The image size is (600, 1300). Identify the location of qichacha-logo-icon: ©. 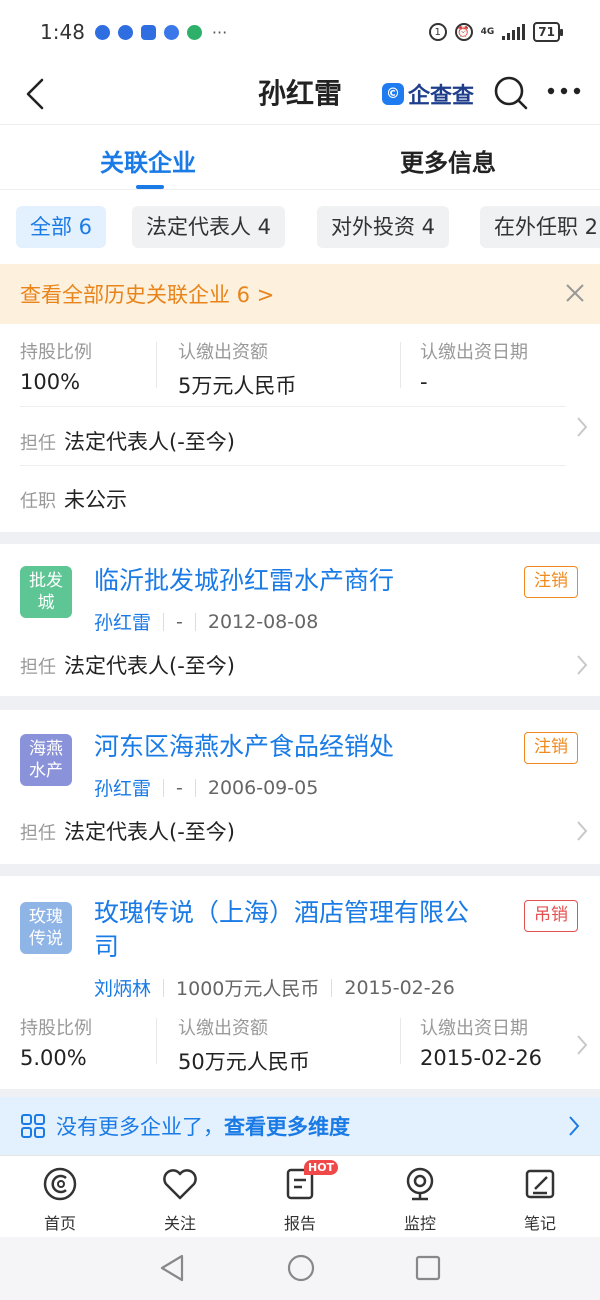
(393, 94).